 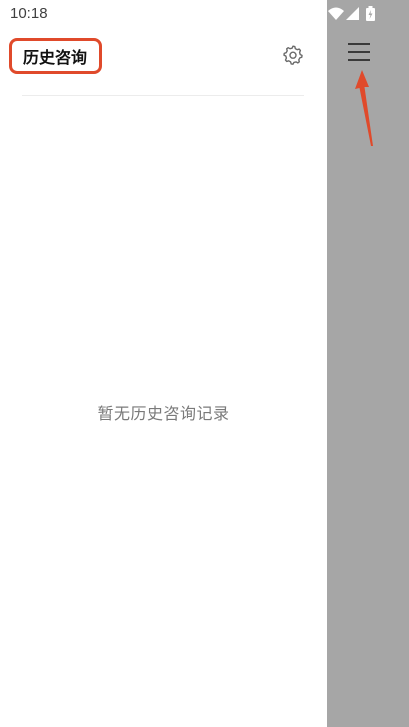 What do you see at coordinates (364, 108) in the screenshot?
I see `annotation-arrow-icon` at bounding box center [364, 108].